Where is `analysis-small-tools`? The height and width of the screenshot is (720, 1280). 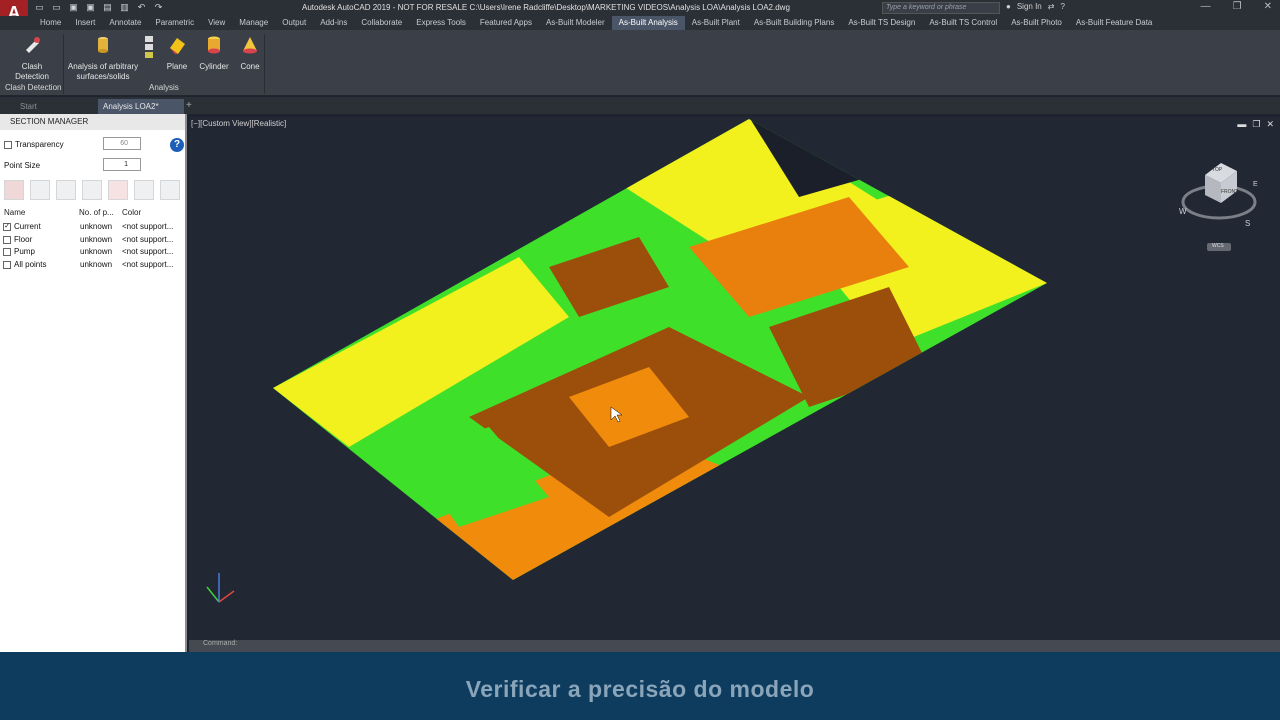
analysis-small-tools is located at coordinates (149, 47).